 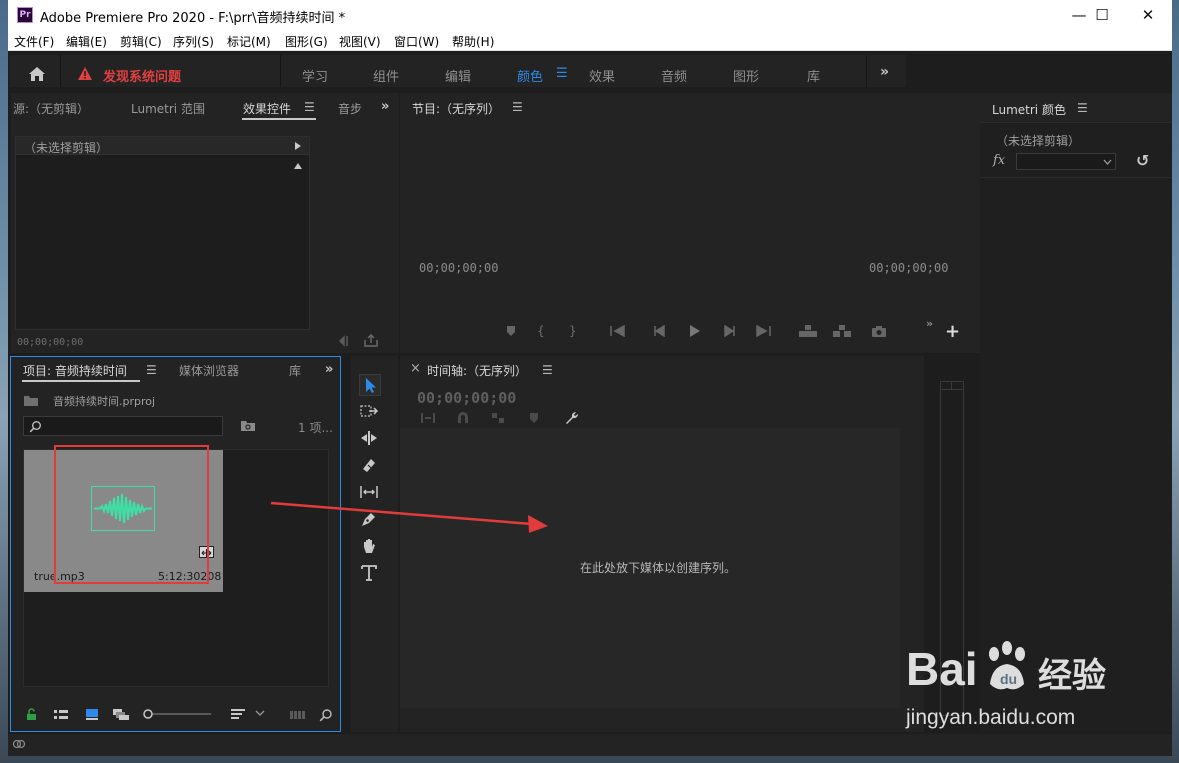 I want to click on watermark-jingyan: 经验, so click(x=1072, y=676).